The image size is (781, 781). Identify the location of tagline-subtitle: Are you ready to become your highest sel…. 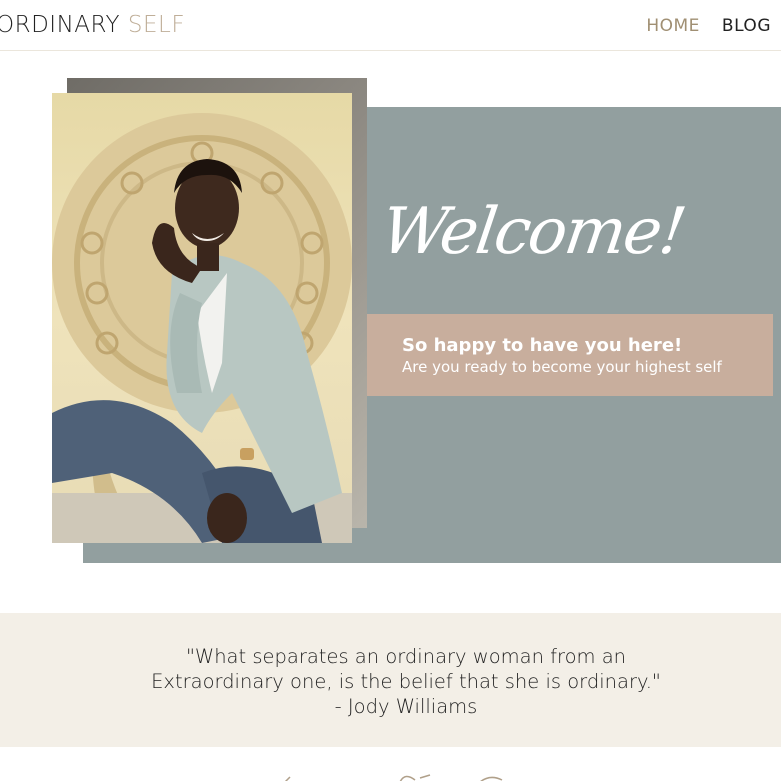
(562, 367).